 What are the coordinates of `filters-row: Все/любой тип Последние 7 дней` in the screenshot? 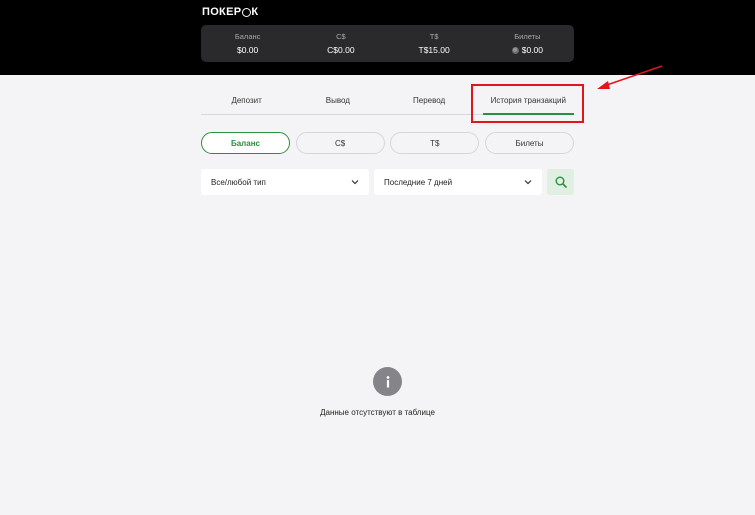 It's located at (387, 182).